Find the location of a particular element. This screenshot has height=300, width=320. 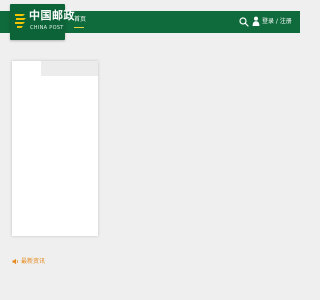

logo-name-en: CHINA POST is located at coordinates (47, 28).